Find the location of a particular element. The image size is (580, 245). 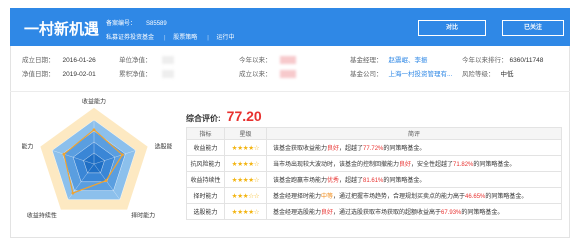

manager-label: 基金经理： is located at coordinates (366, 60).